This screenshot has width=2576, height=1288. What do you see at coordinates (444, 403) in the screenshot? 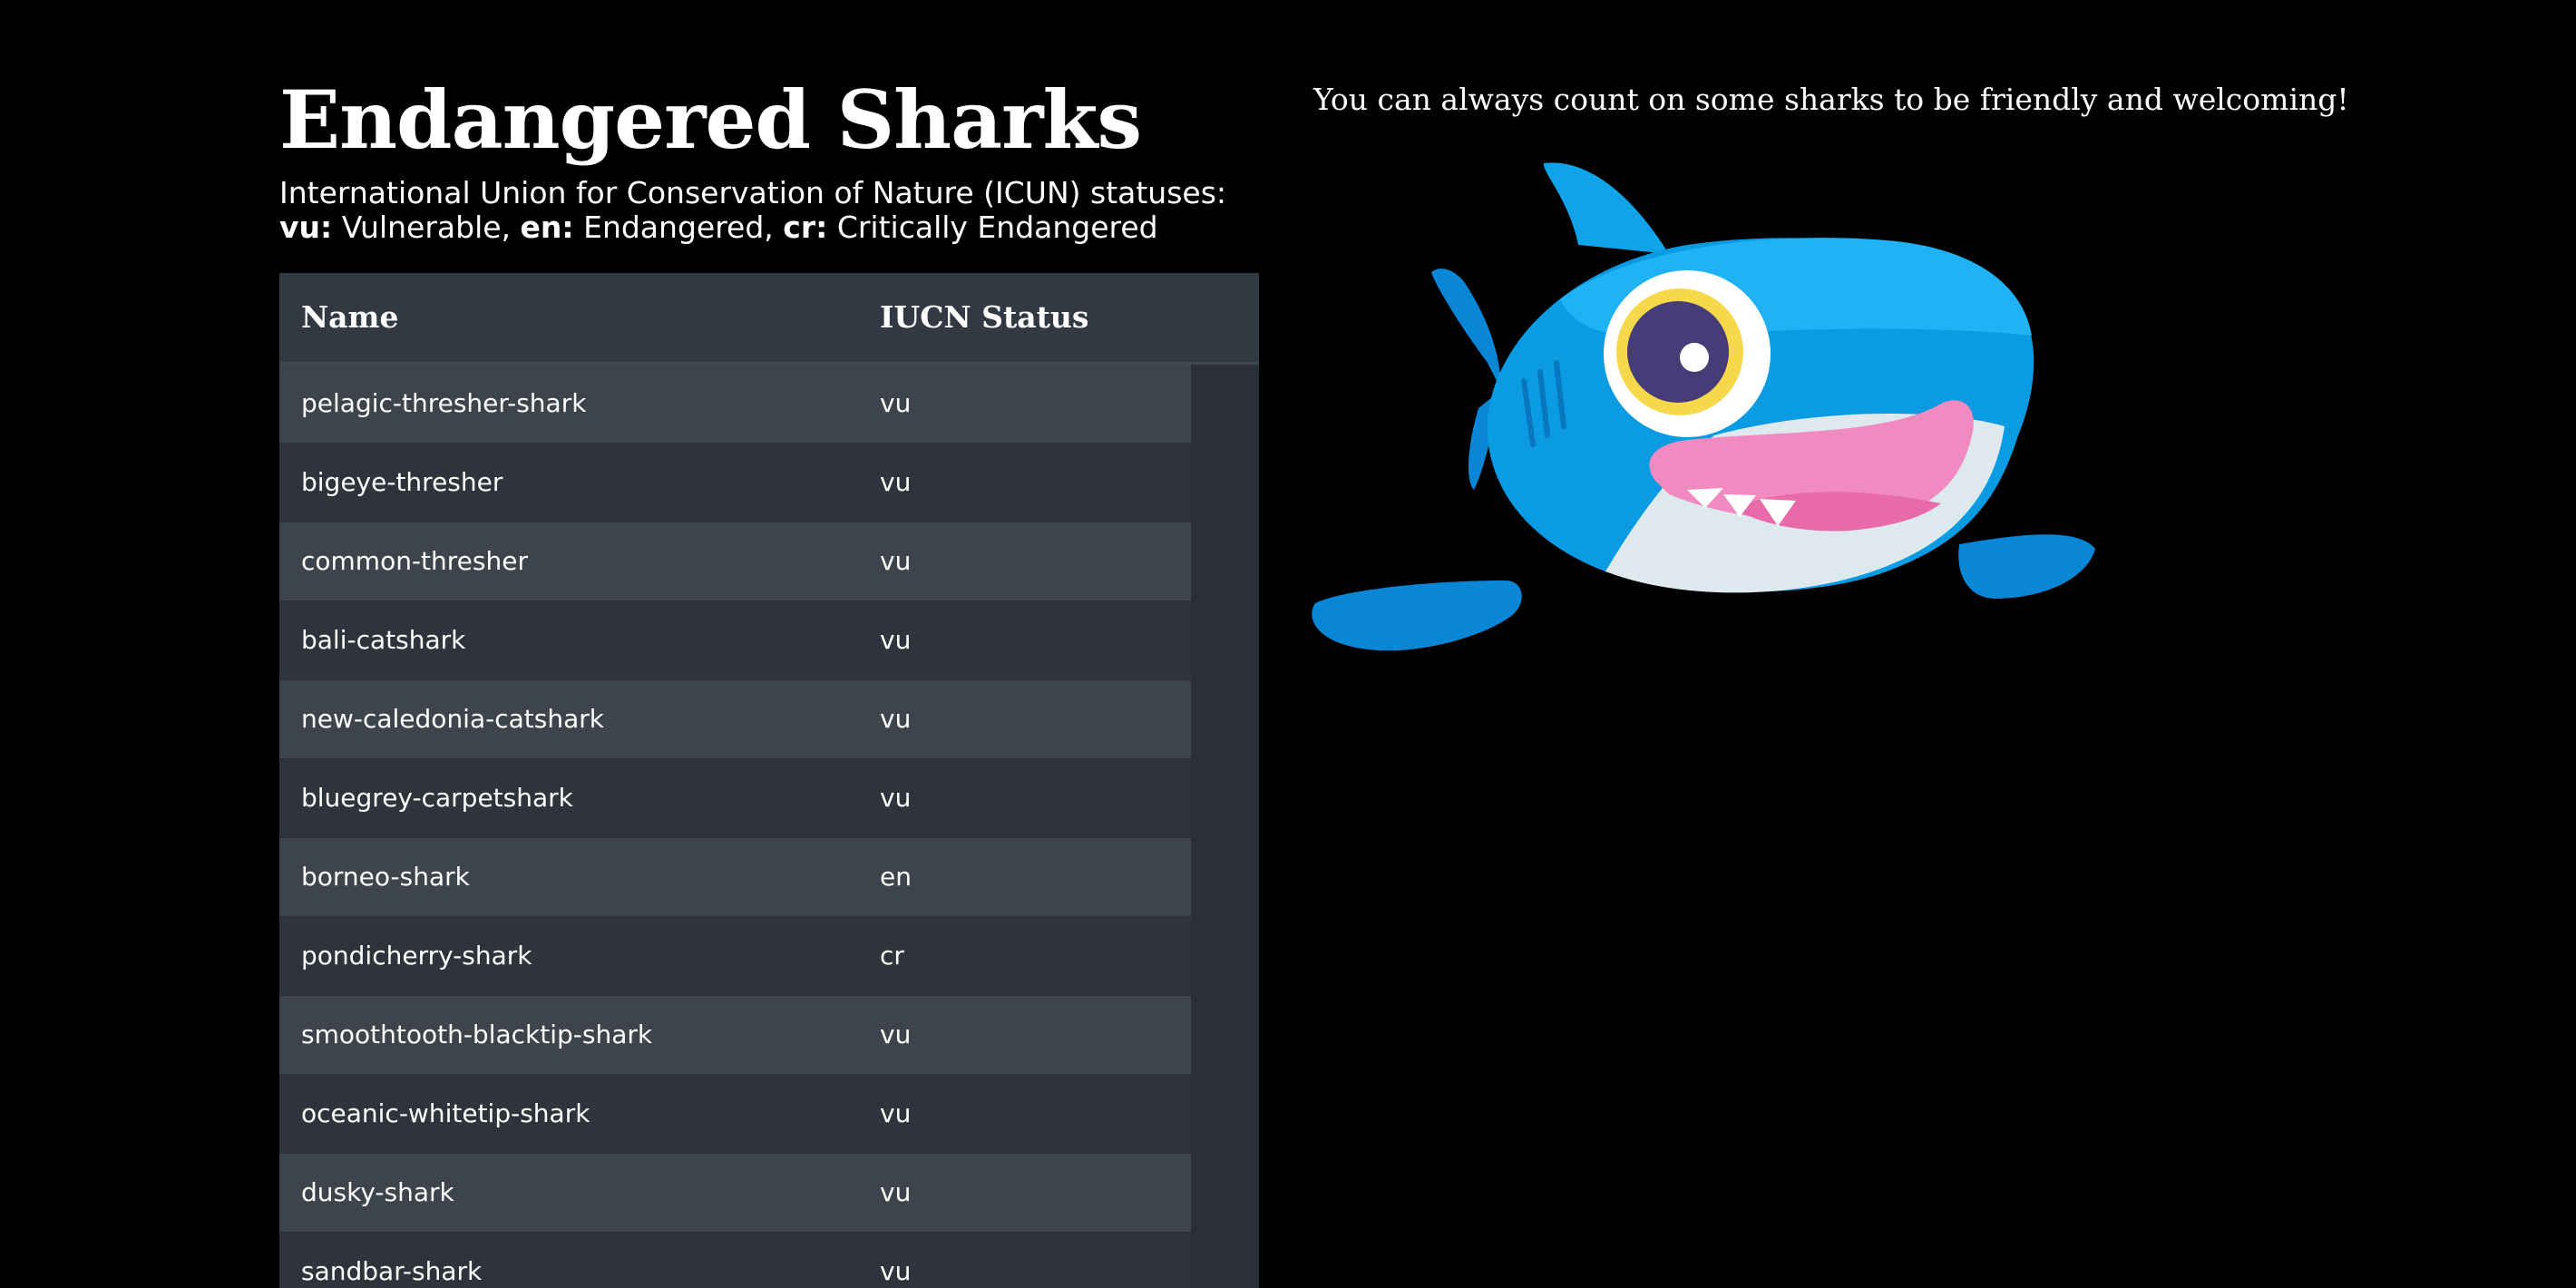
I see `shark-name-cell: pelagic-thresher-shark` at bounding box center [444, 403].